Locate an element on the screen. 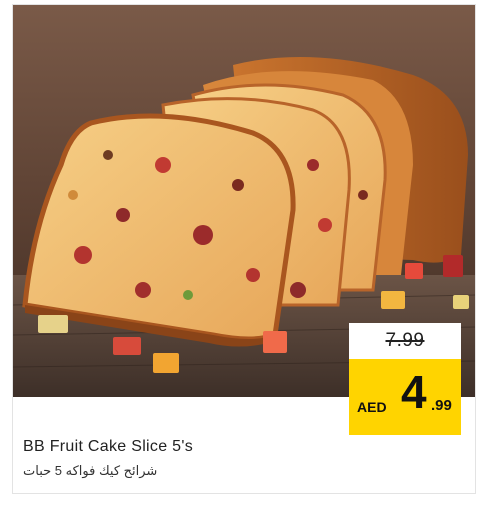  new-price-decimal: .99 is located at coordinates (441, 405).